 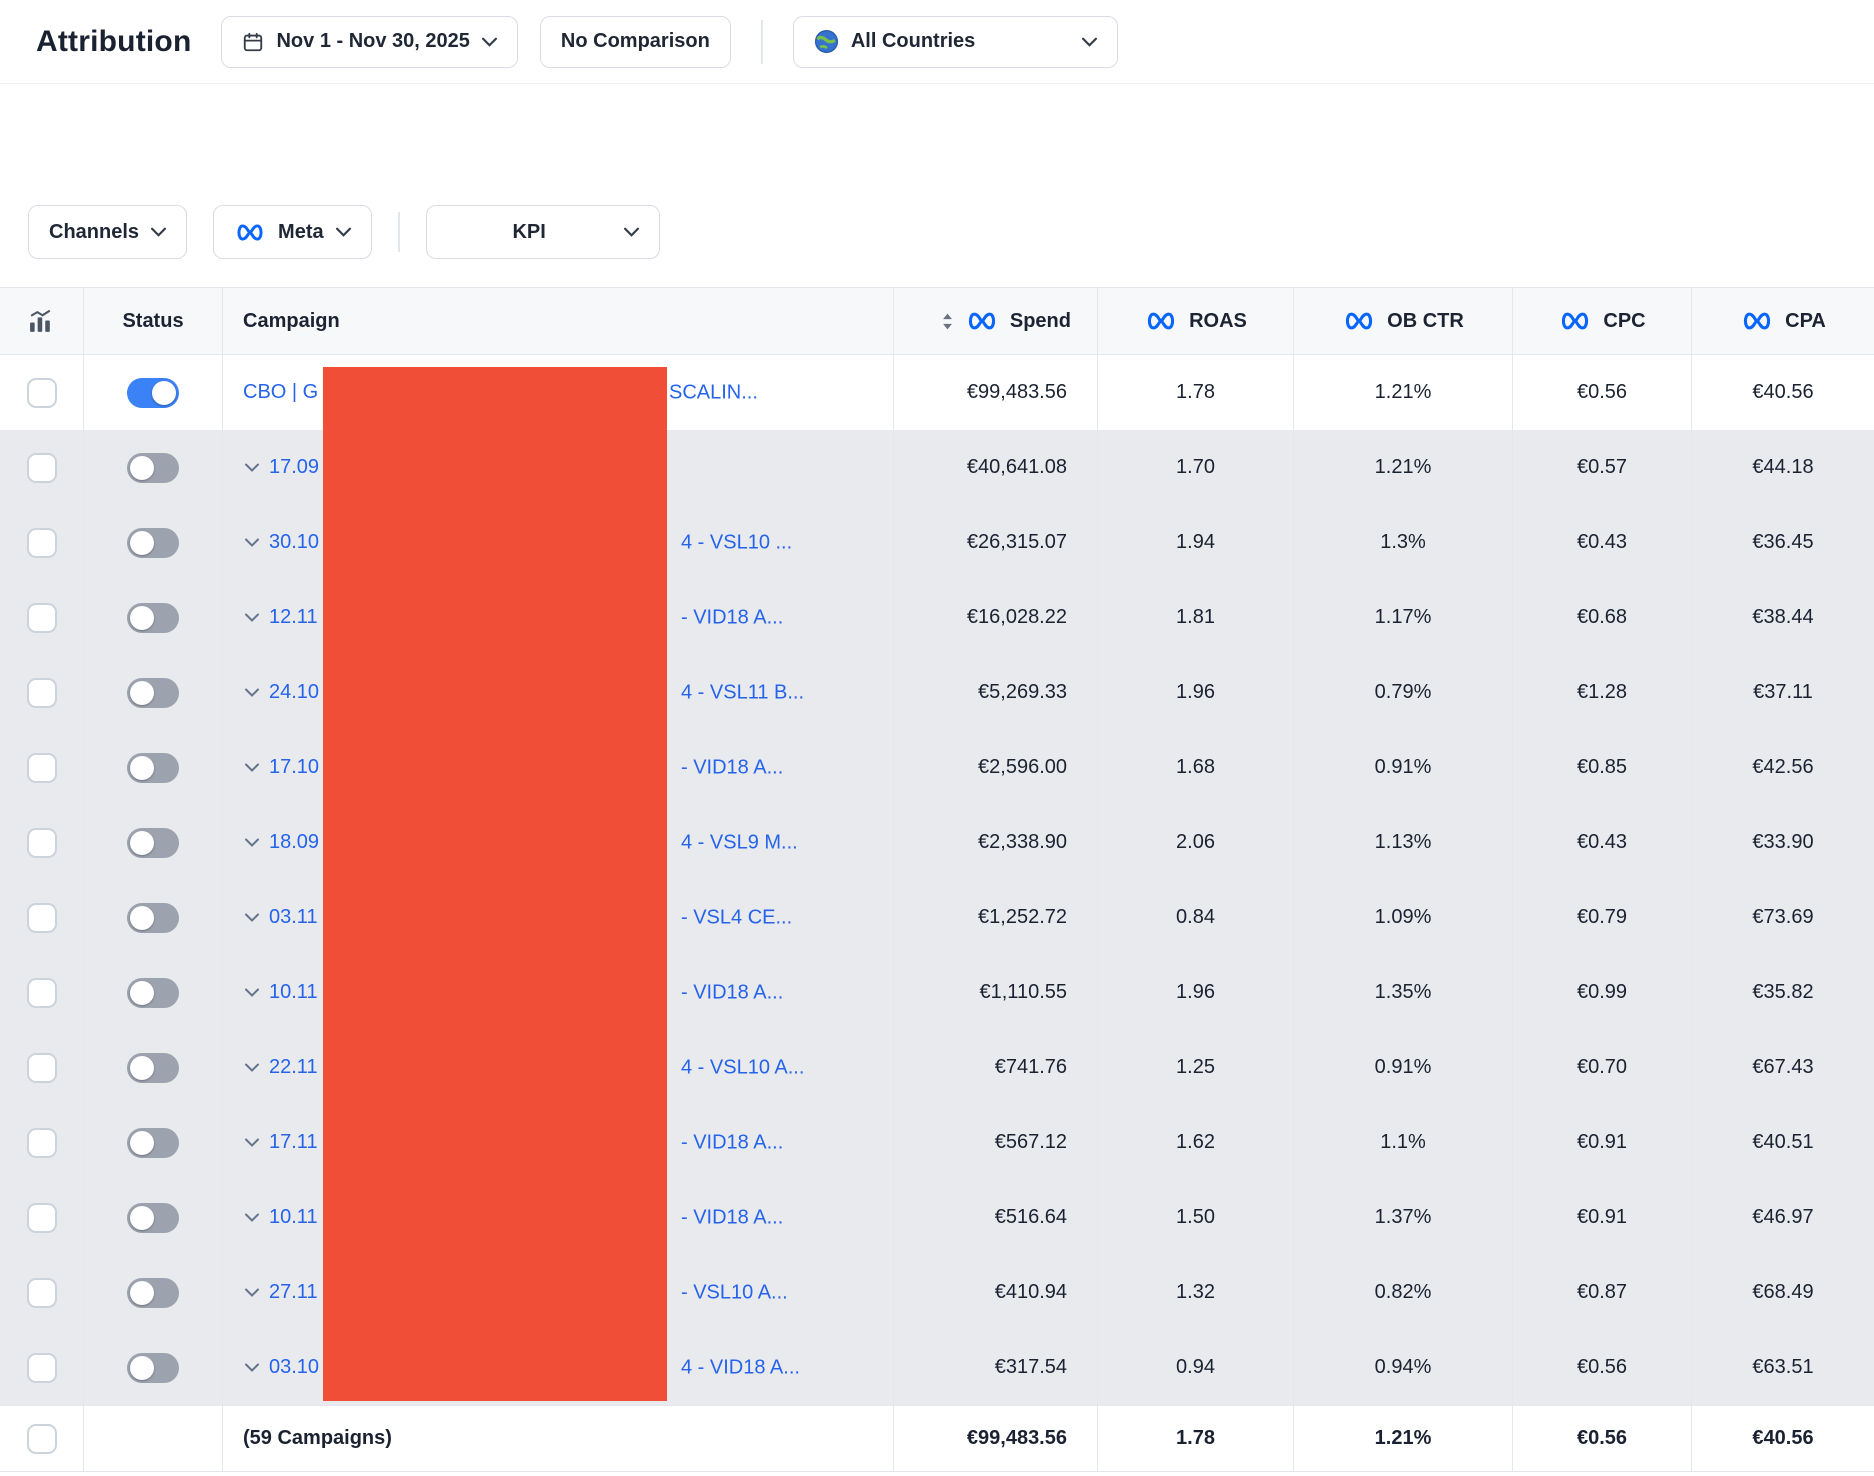 I want to click on obctr-cell: 0.94%, so click(x=1403, y=1367).